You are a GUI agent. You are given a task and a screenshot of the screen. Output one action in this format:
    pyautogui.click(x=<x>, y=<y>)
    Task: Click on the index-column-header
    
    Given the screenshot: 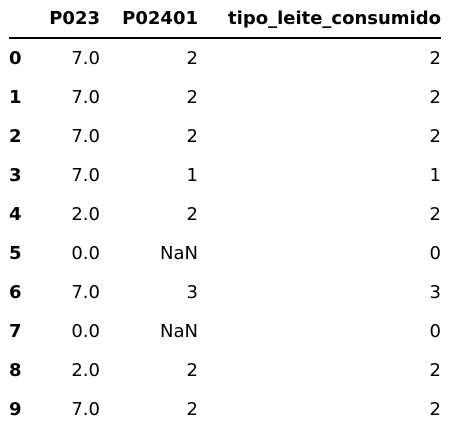 What is the action you would take?
    pyautogui.click(x=25, y=19)
    